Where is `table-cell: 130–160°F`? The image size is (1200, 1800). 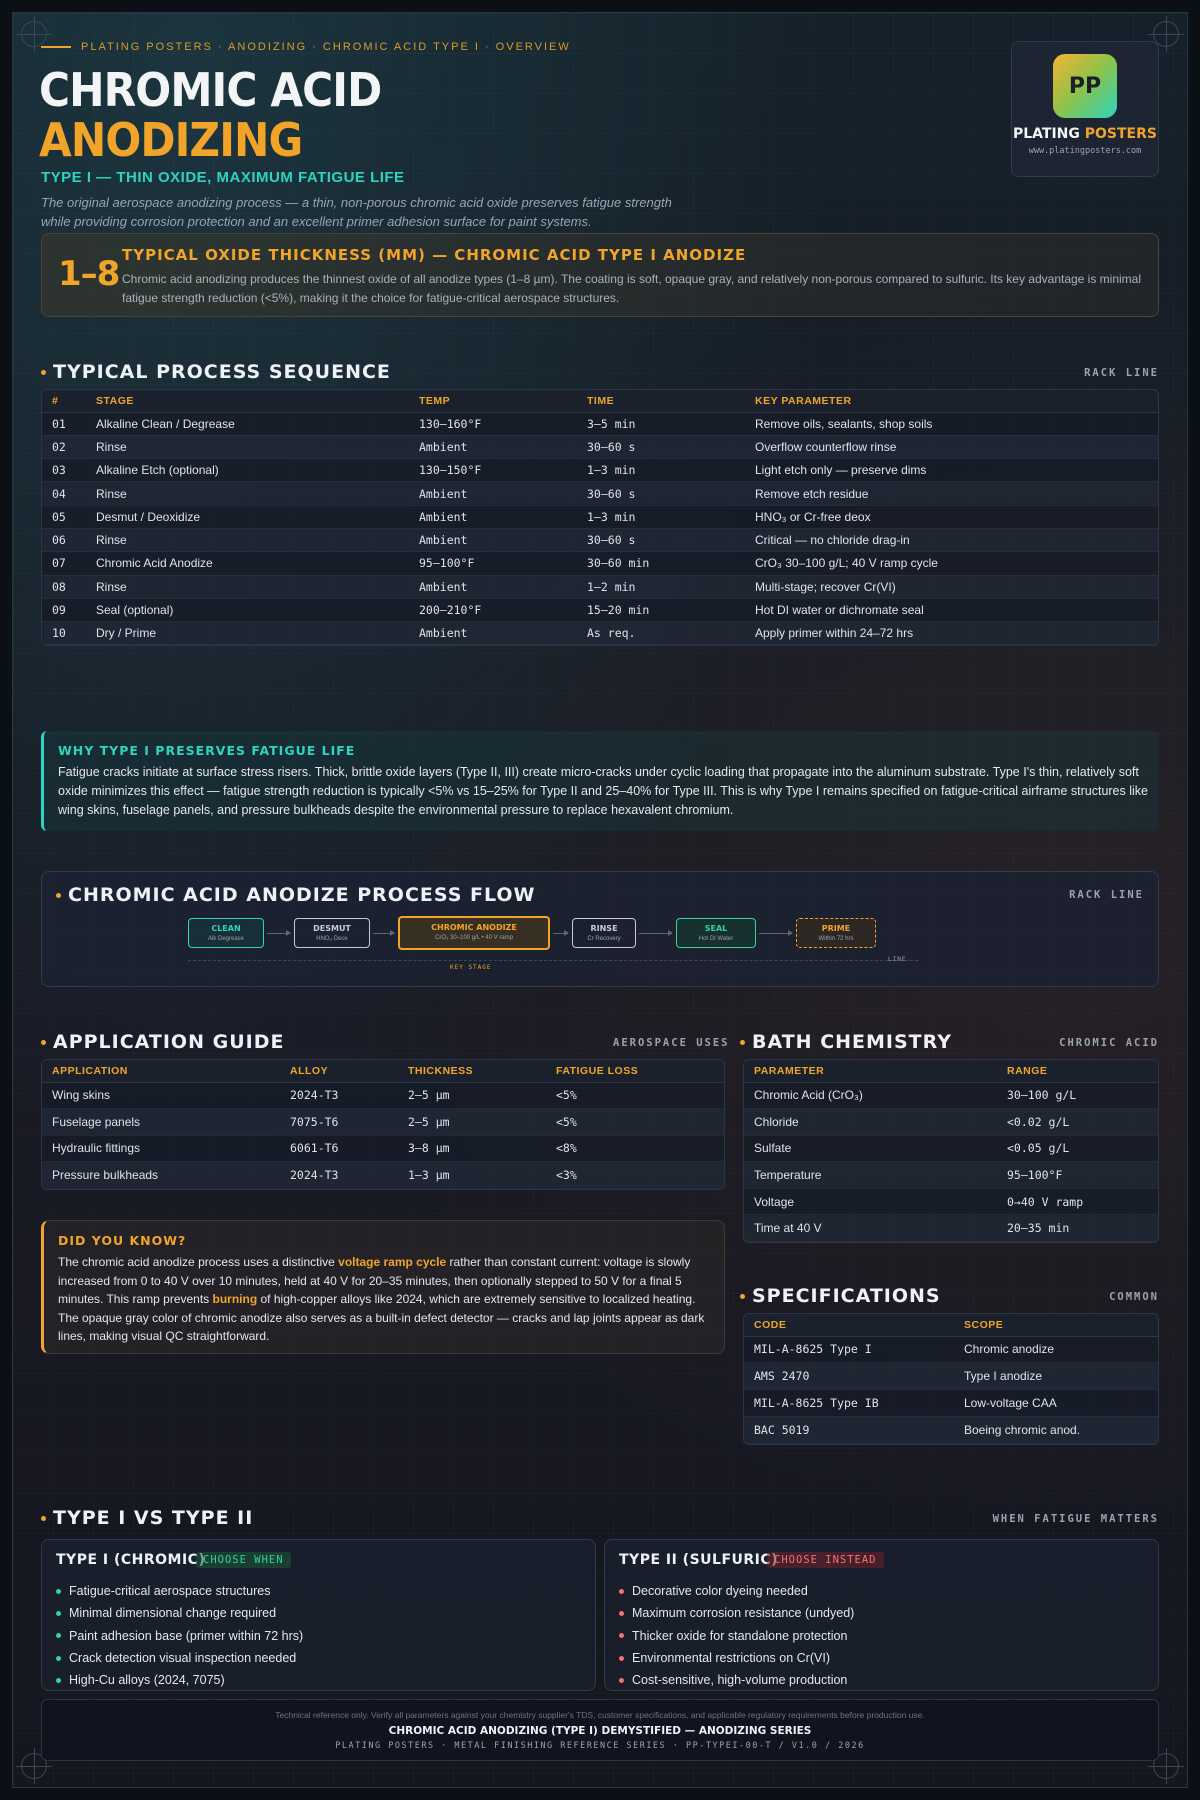 table-cell: 130–160°F is located at coordinates (493, 424).